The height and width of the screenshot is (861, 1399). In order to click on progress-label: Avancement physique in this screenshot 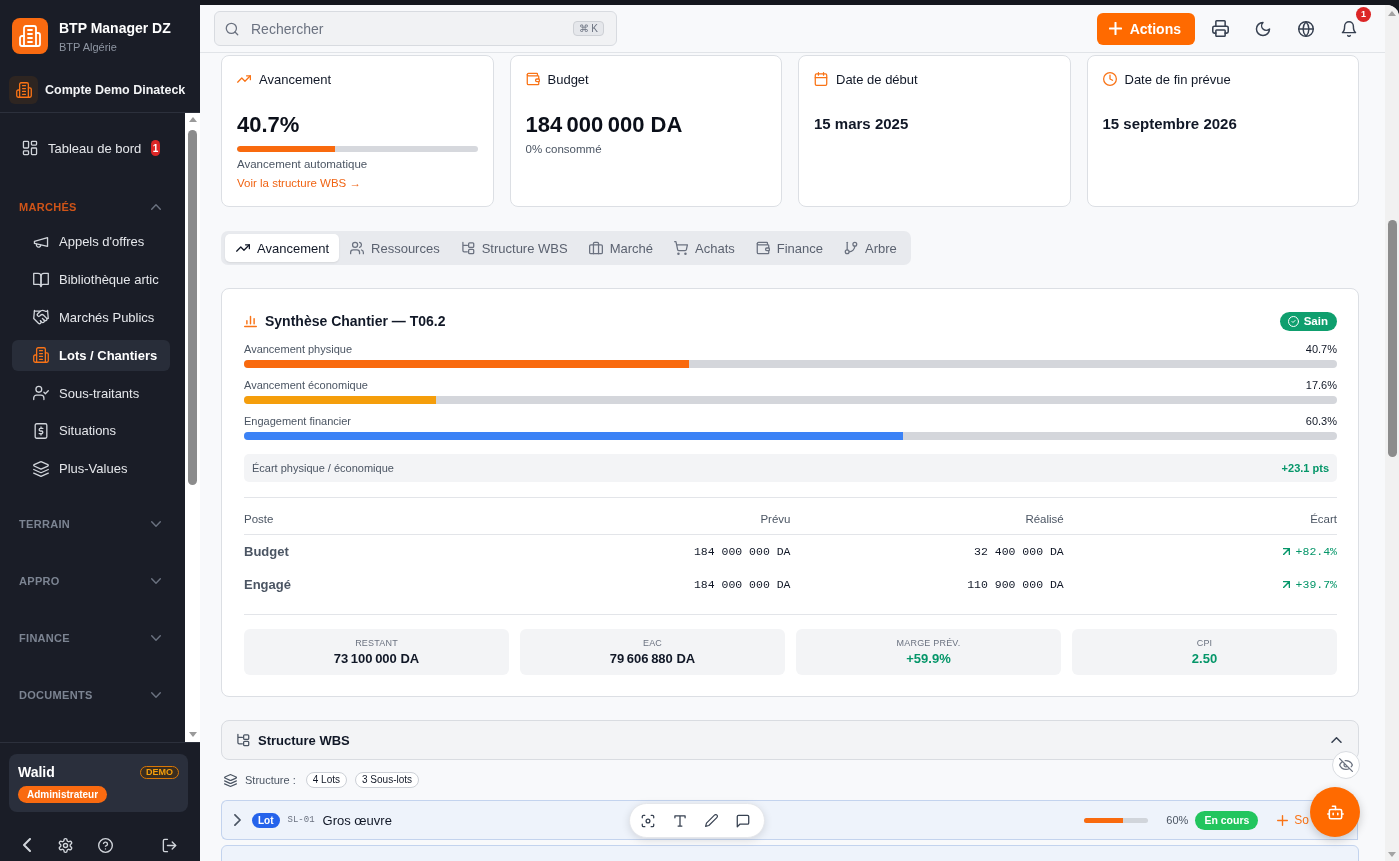, I will do `click(298, 349)`.